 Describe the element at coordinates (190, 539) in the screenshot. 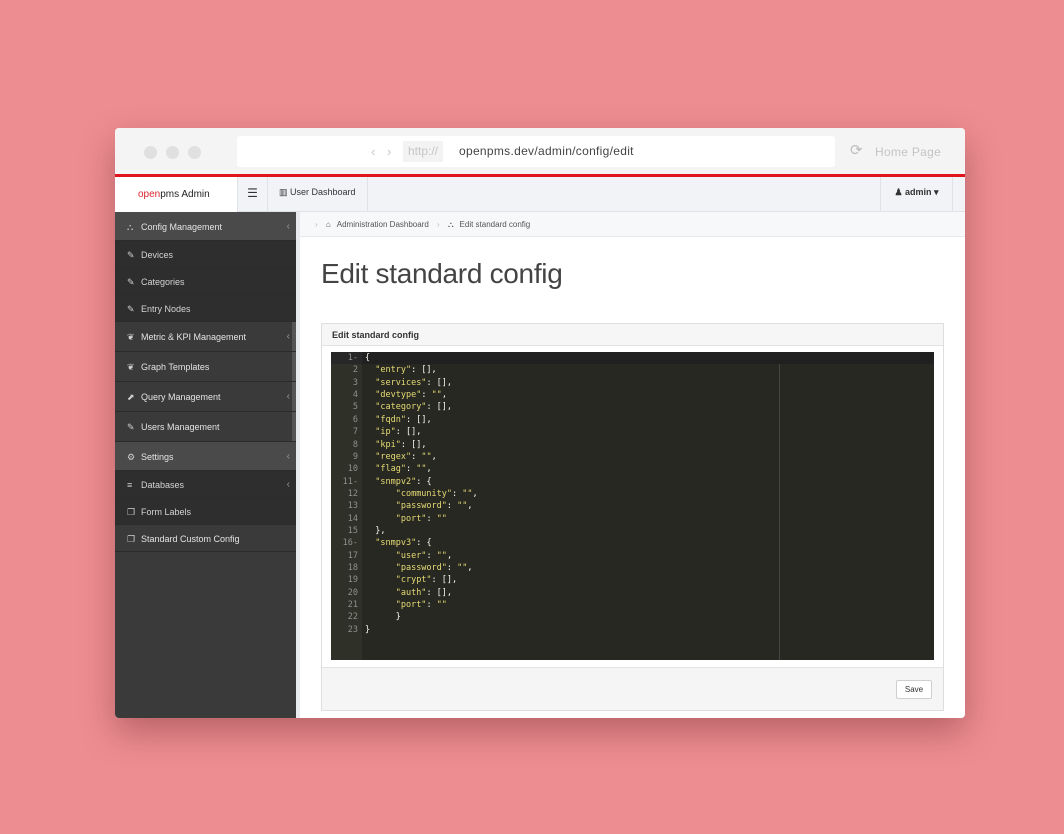

I see `sidebar-item-label: Standard Custom Config` at that location.